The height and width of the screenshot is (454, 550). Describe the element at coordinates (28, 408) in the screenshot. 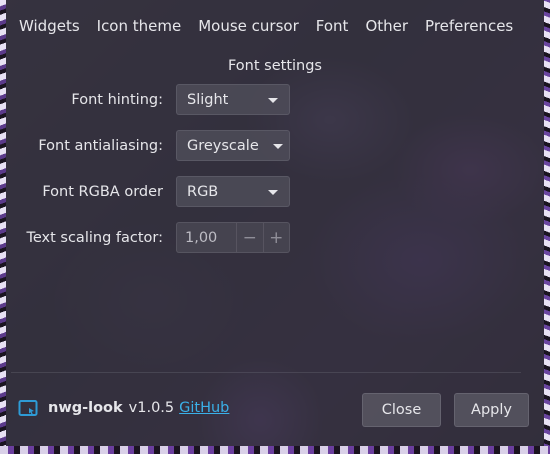

I see `nwg-look-icon` at that location.